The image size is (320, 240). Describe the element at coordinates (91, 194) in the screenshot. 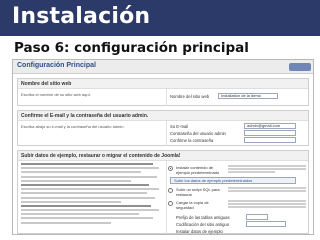

I see `sample-data-description` at that location.